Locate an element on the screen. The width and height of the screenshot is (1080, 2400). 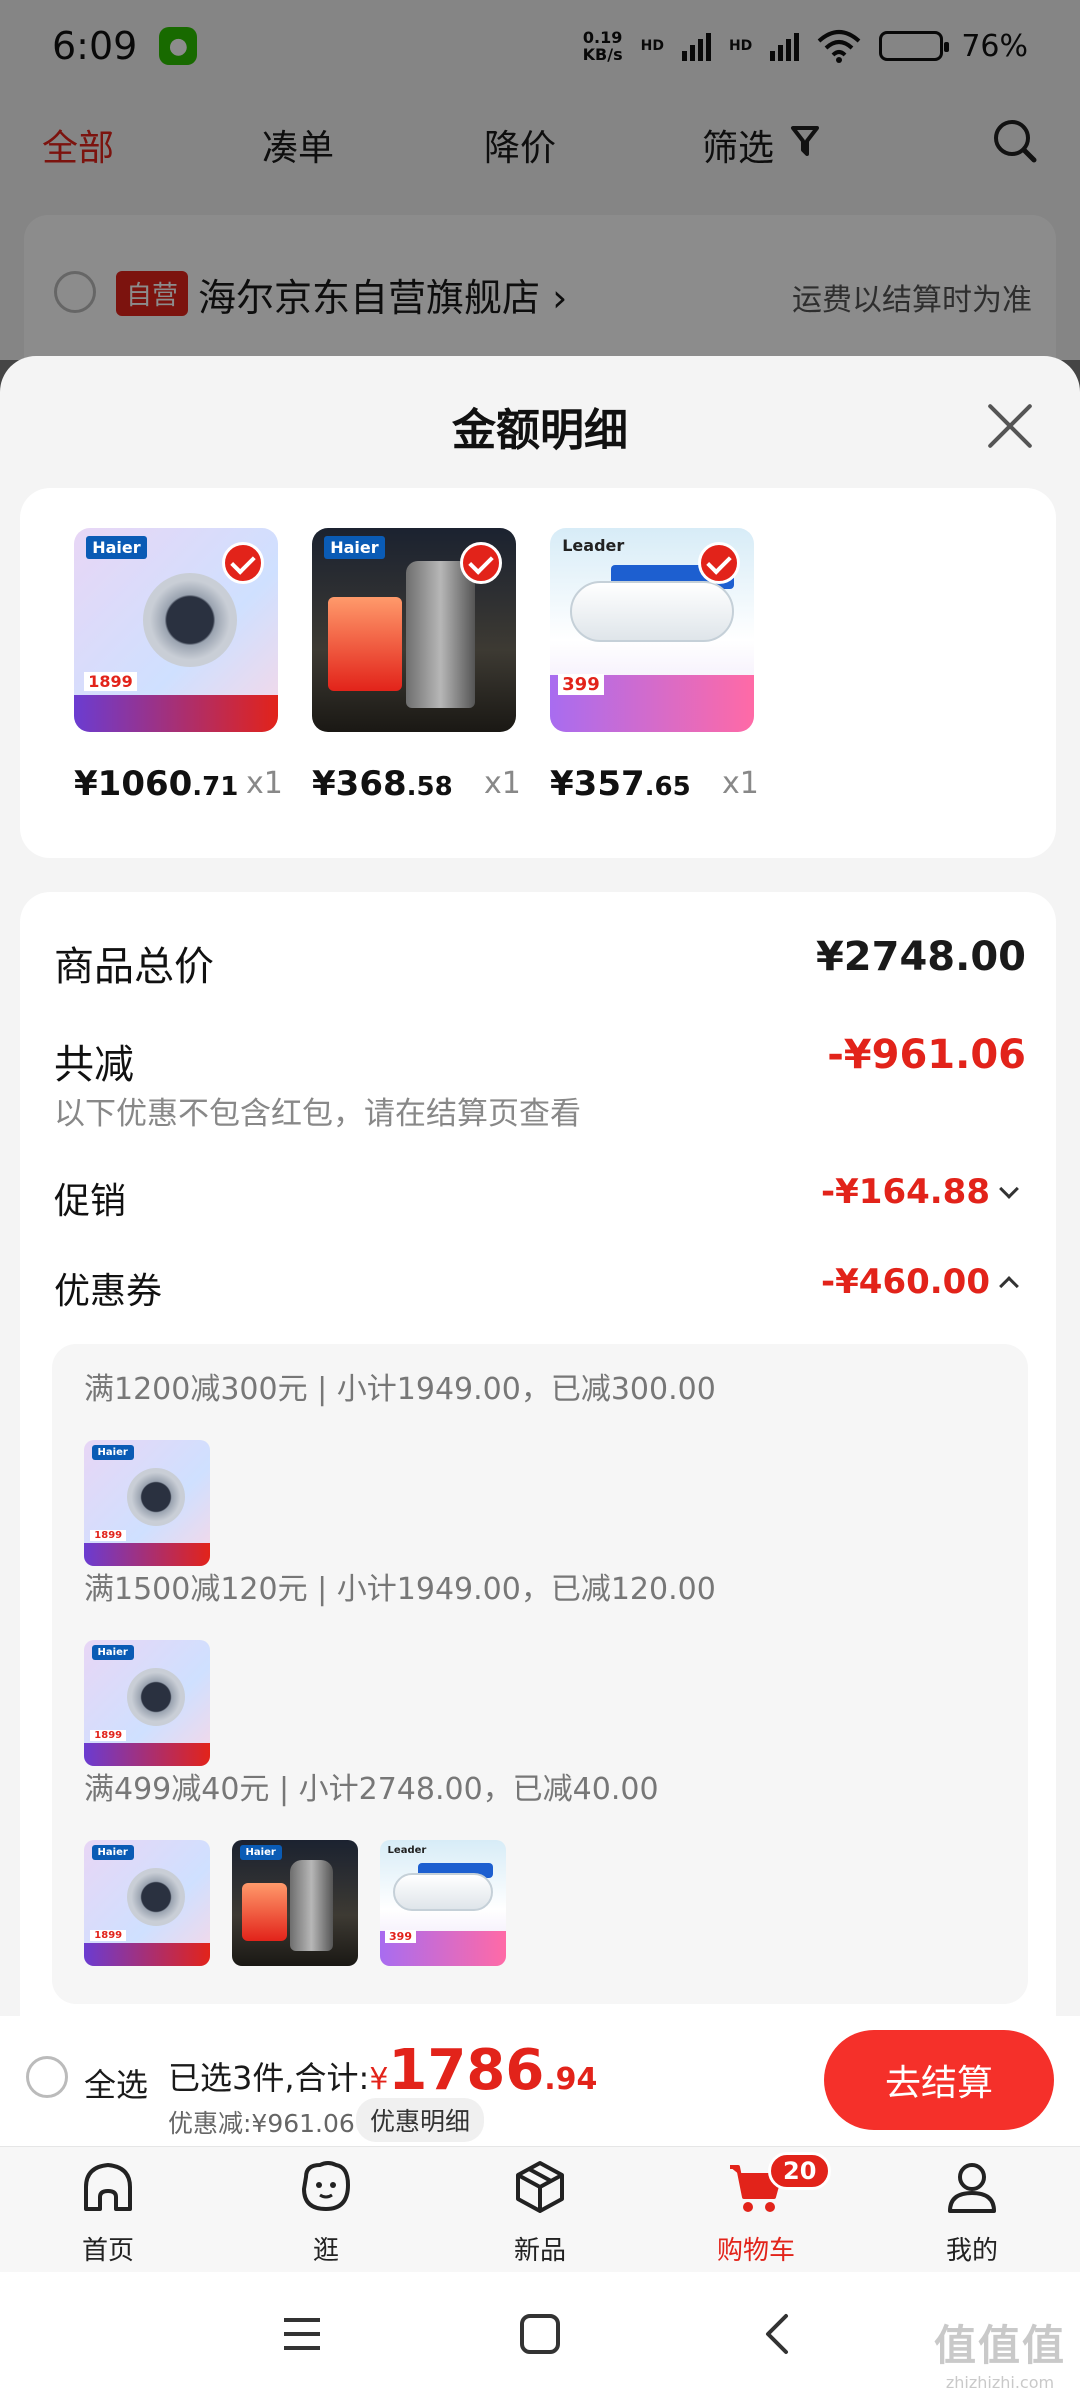
coupon-toggle: -¥460.00 is located at coordinates (920, 1282).